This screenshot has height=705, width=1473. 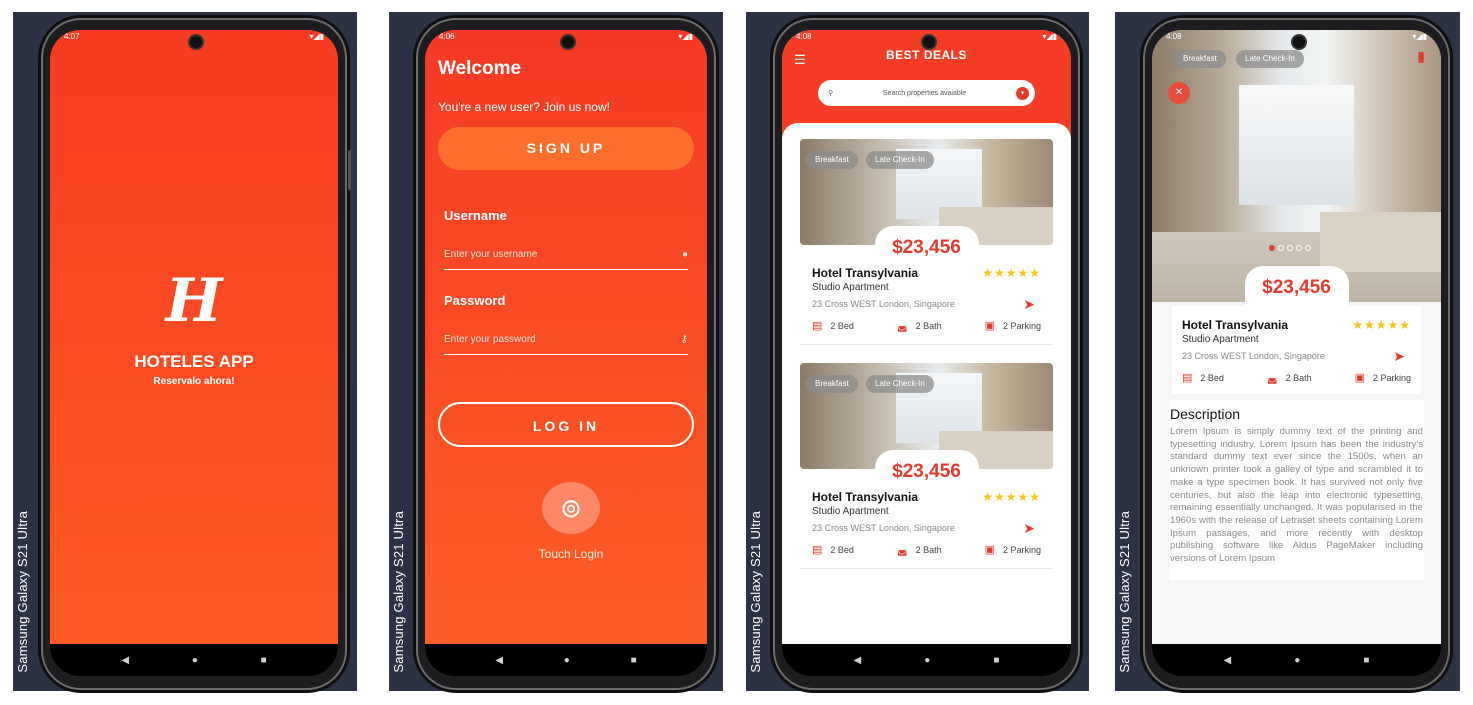 I want to click on password-field: Enter your password ⚷, so click(x=566, y=339).